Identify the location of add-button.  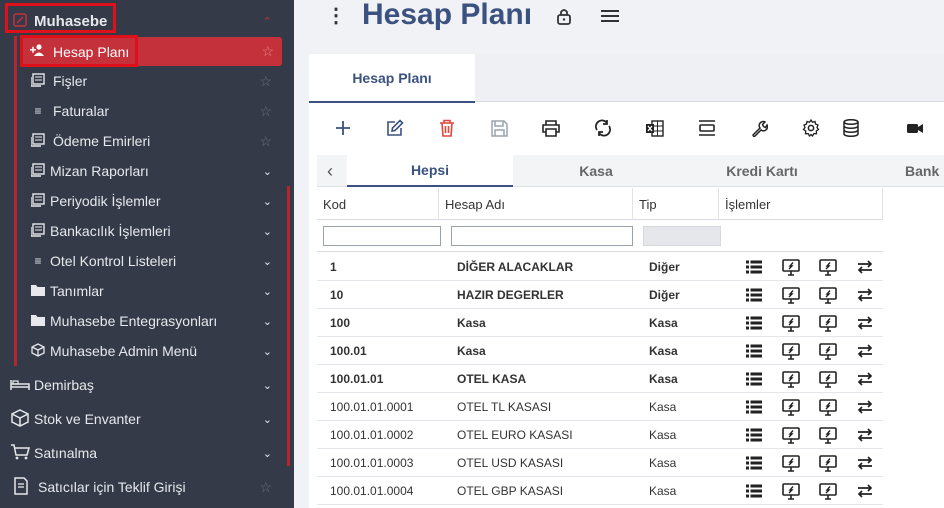
(343, 128).